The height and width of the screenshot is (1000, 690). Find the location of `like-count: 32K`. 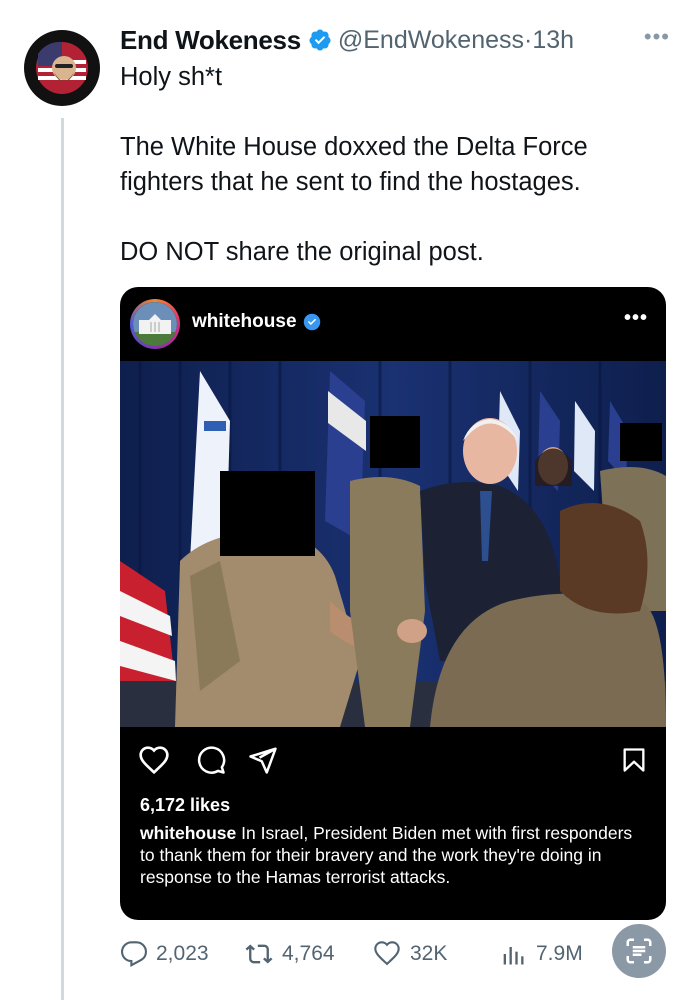

like-count: 32K is located at coordinates (429, 953).